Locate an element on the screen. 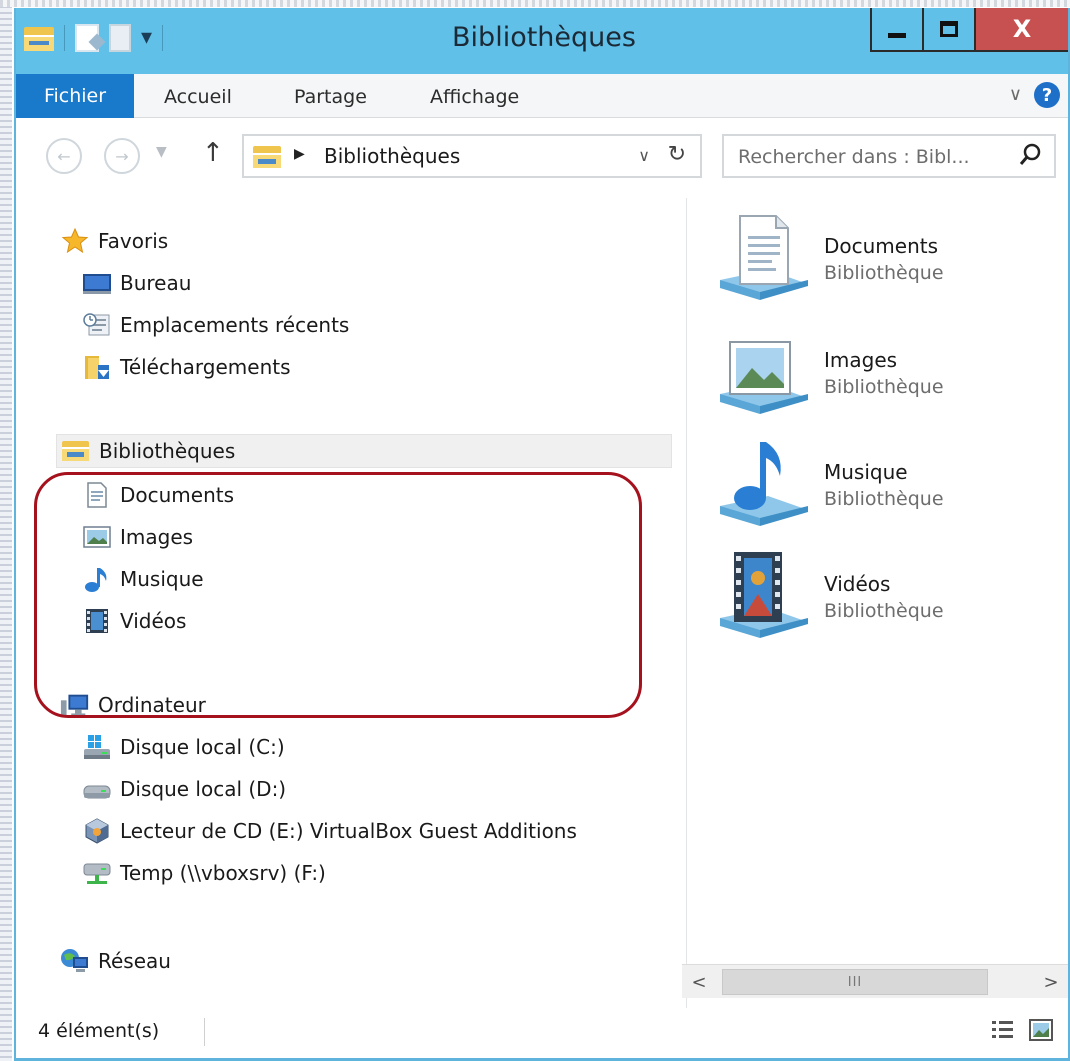 The width and height of the screenshot is (1070, 1061). nav-disque-local-d: Disque local (D:) is located at coordinates (184, 789).